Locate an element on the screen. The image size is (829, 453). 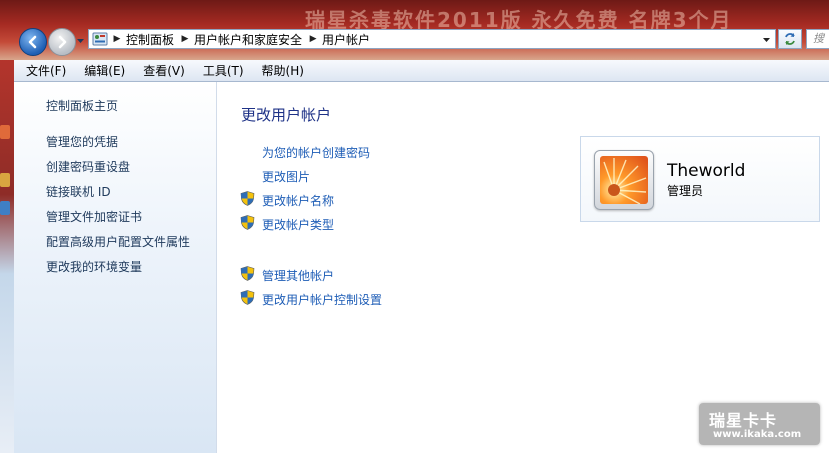
task-manage-other-accounts: 管理其他帐户 is located at coordinates (298, 275).